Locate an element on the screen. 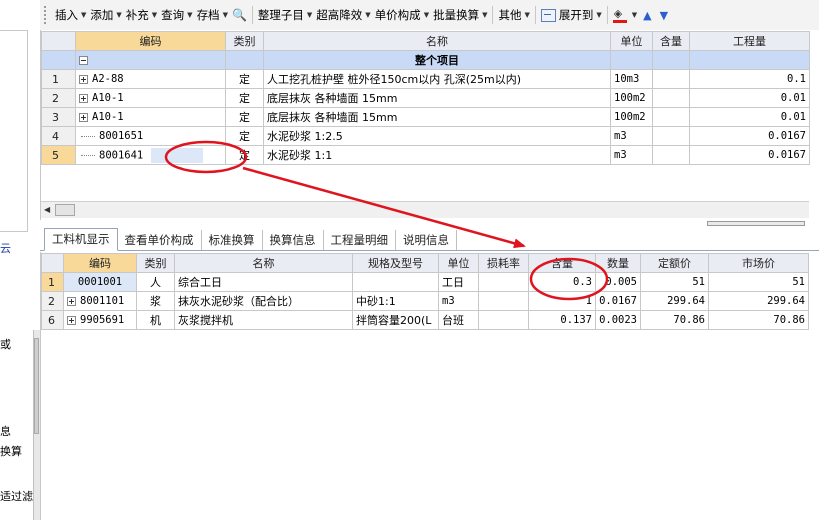 This screenshot has width=819, height=520. inline-editor is located at coordinates (177, 155).